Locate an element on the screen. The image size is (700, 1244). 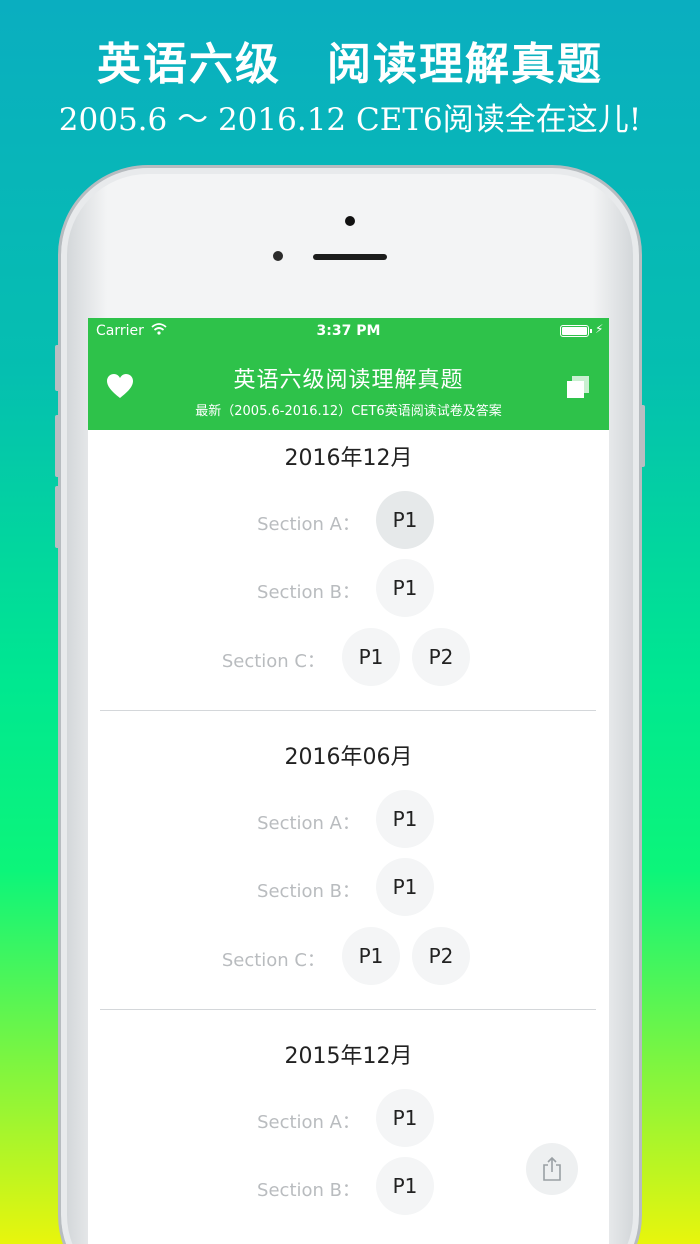
share-icon is located at coordinates (552, 1168).